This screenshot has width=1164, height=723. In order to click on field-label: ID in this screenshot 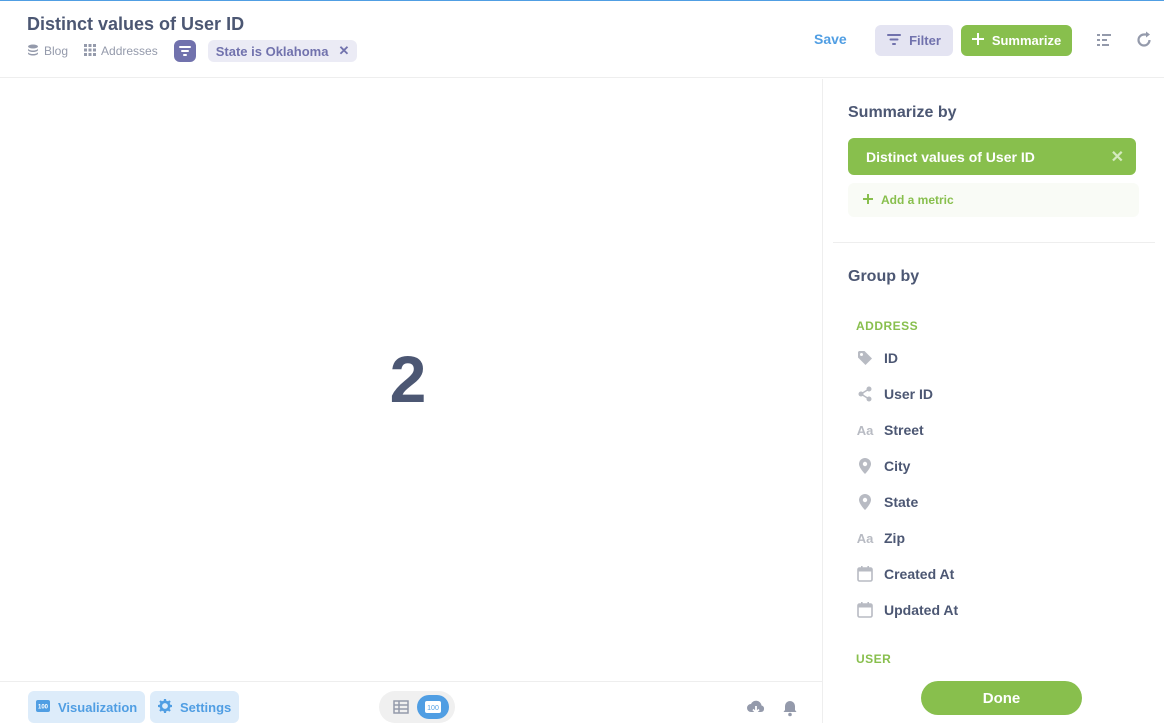, I will do `click(891, 358)`.